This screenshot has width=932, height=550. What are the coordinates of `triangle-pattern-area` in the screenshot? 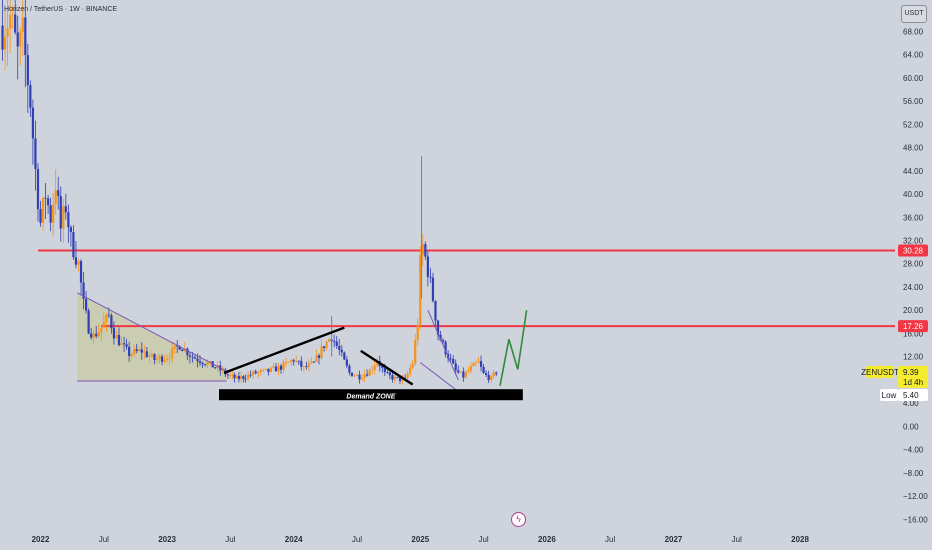 It's located at (152, 337).